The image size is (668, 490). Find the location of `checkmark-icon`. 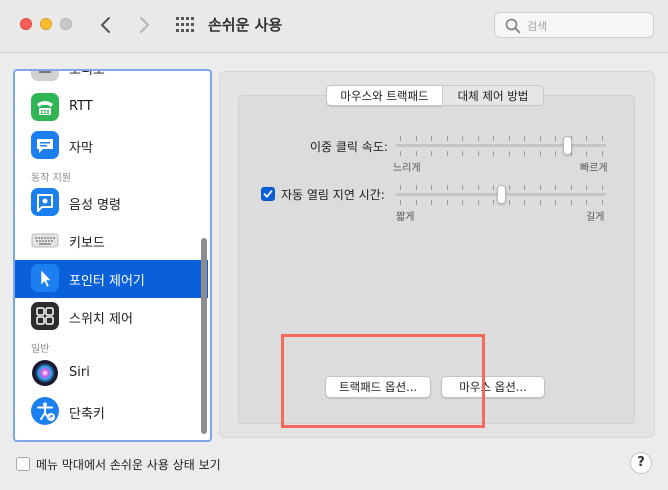

checkmark-icon is located at coordinates (268, 194).